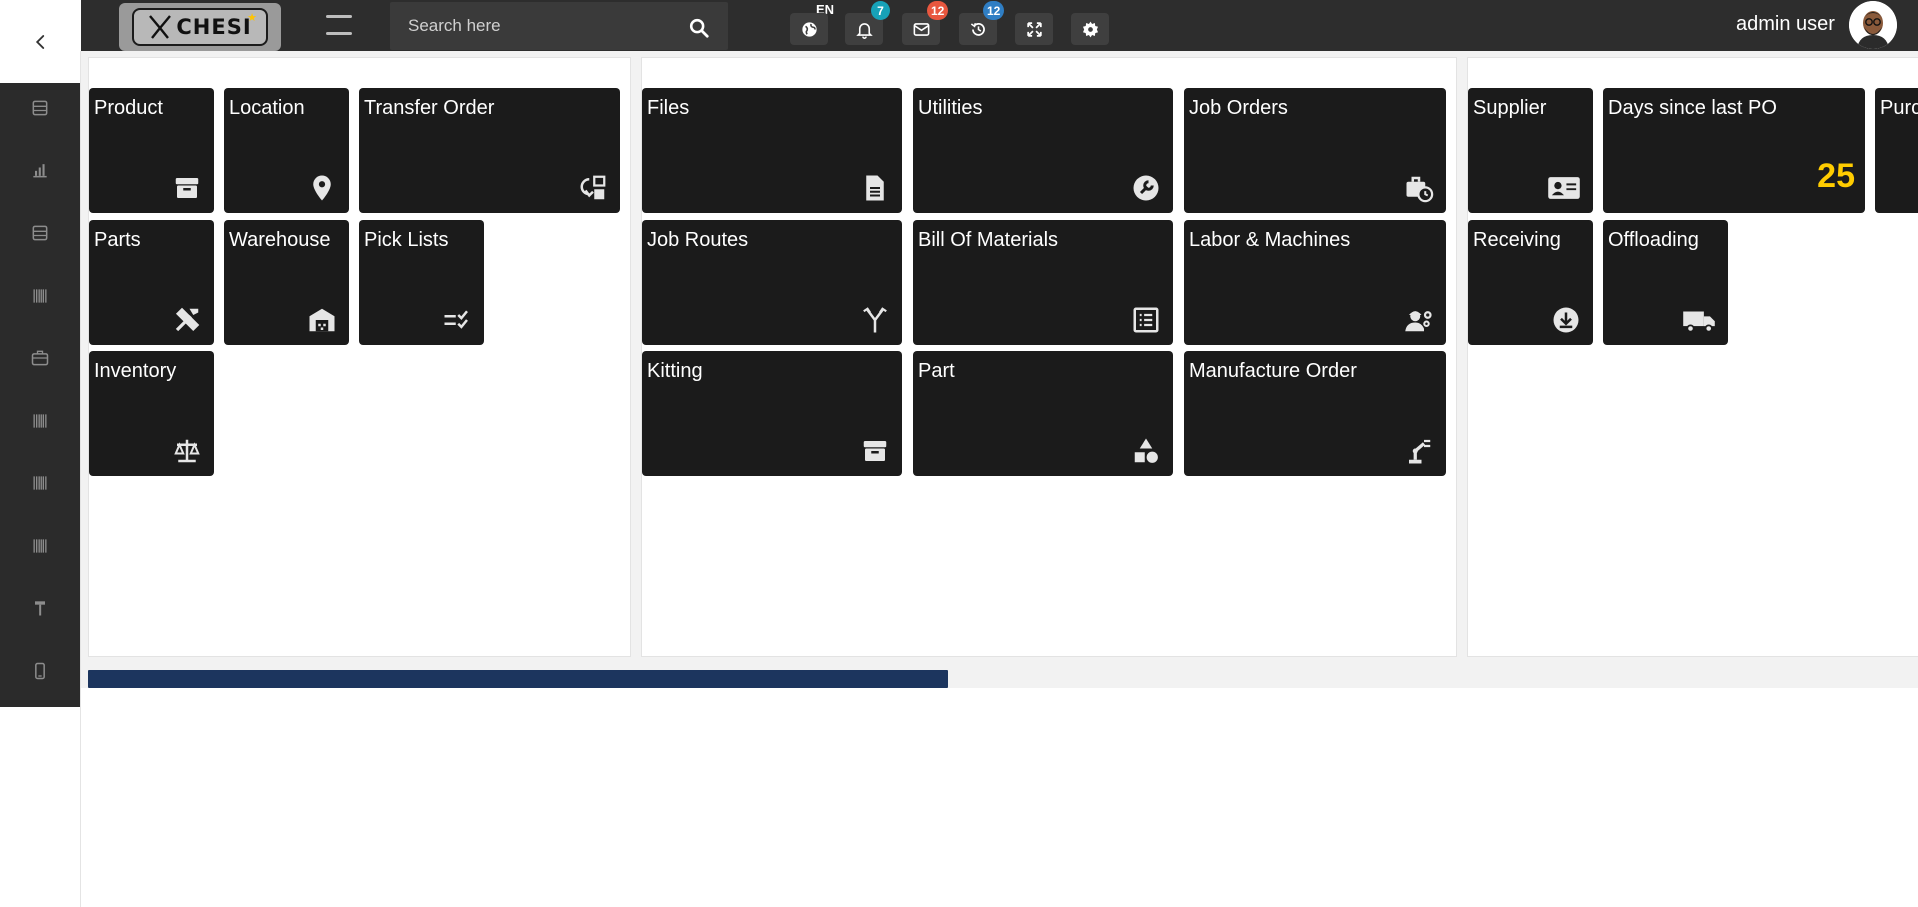 Image resolution: width=1918 pixels, height=907 pixels. I want to click on globe-icon, so click(809, 29).